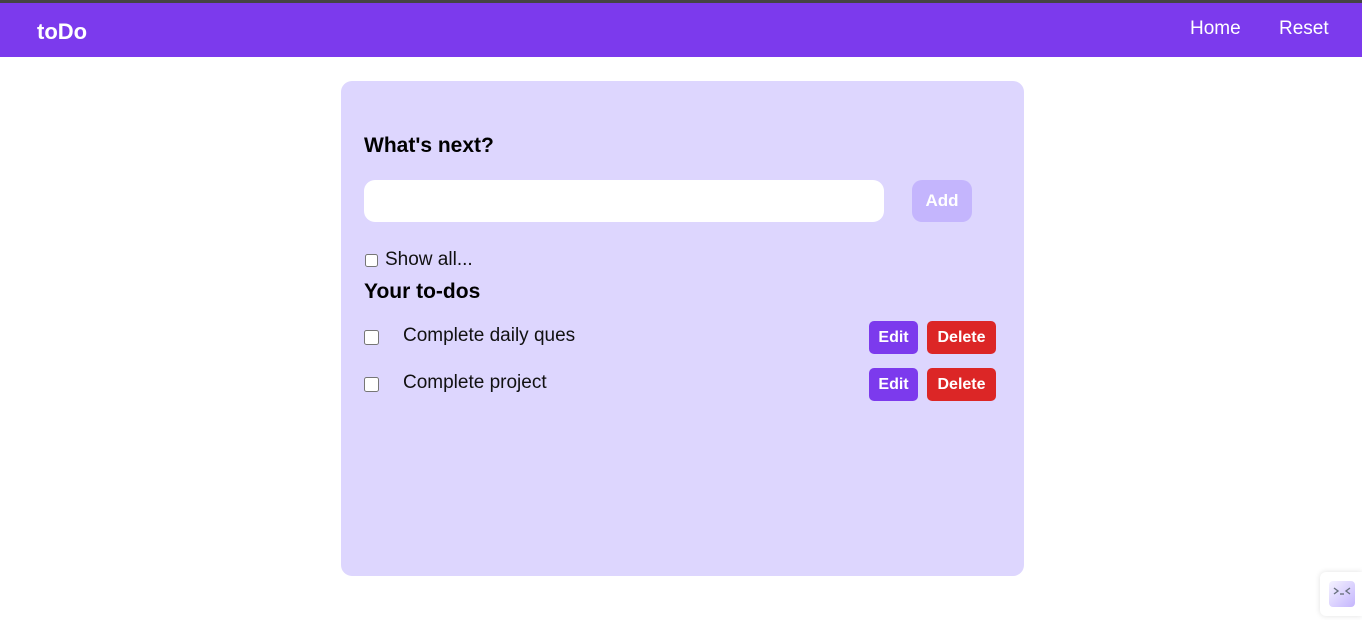 The width and height of the screenshot is (1362, 620). Describe the element at coordinates (422, 291) in the screenshot. I see `list-heading: Your to-dos` at that location.